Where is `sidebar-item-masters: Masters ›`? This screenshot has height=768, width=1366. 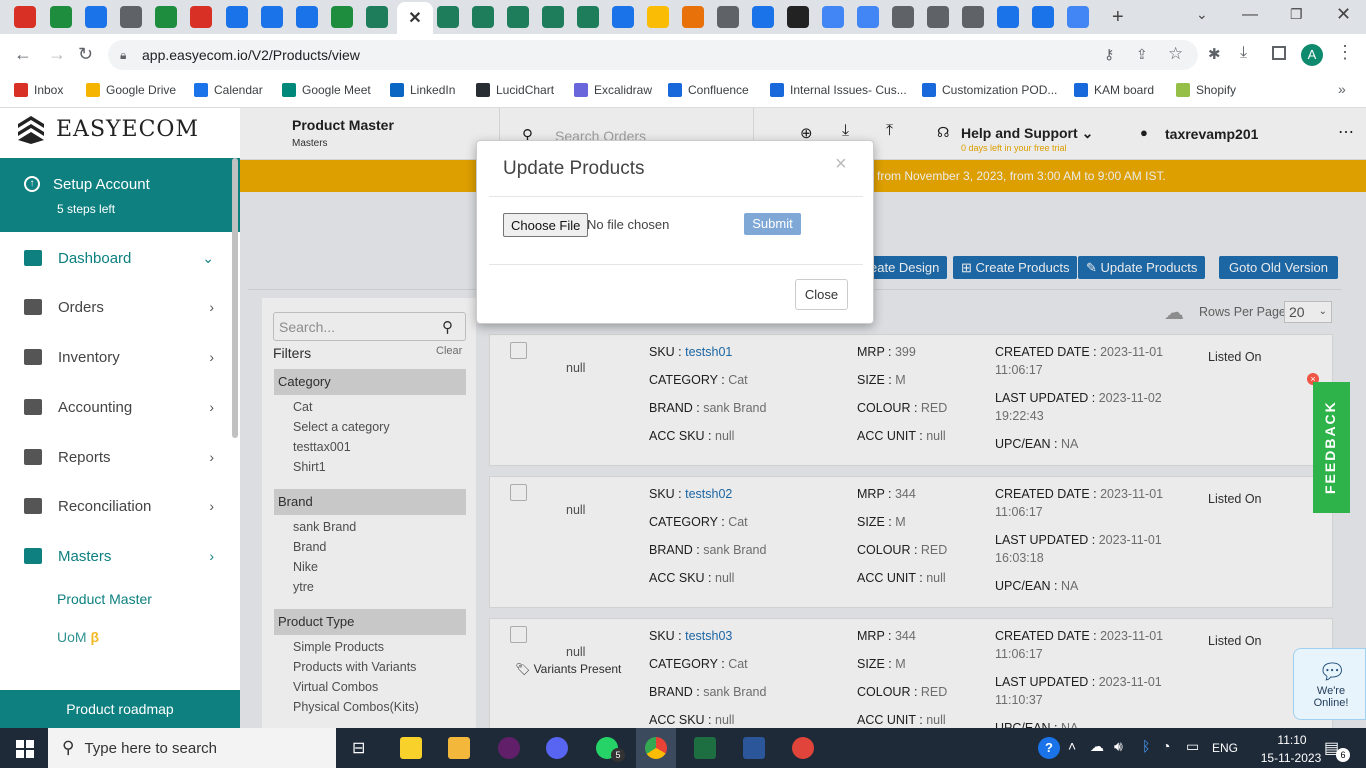
sidebar-item-masters: Masters › is located at coordinates (118, 556).